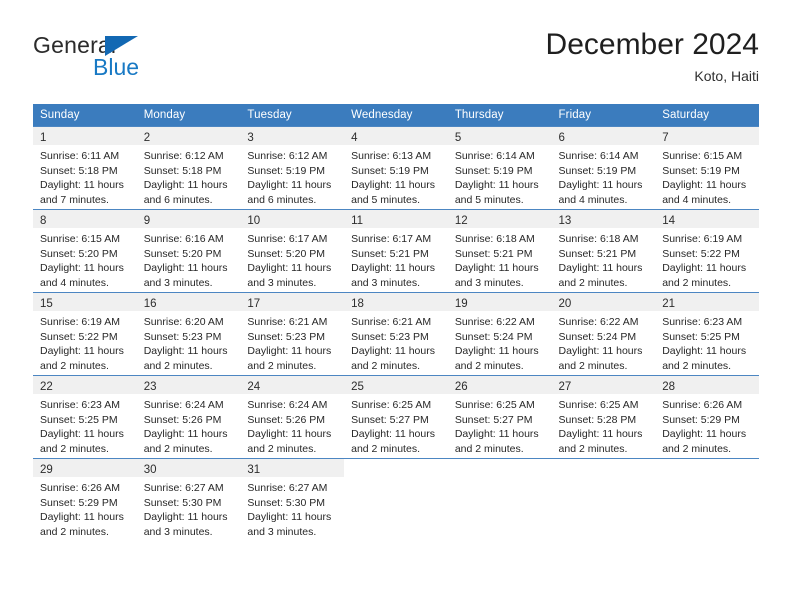 The image size is (792, 612). What do you see at coordinates (183, 488) in the screenshot?
I see `sunrise-text: Sunrise: 6:27 AM` at bounding box center [183, 488].